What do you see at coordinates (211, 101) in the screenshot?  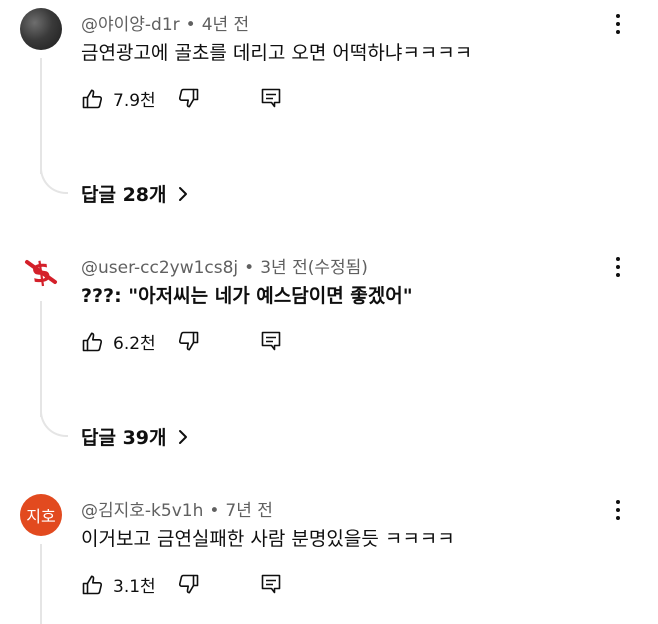 I see `comment-actions: 7.9천` at bounding box center [211, 101].